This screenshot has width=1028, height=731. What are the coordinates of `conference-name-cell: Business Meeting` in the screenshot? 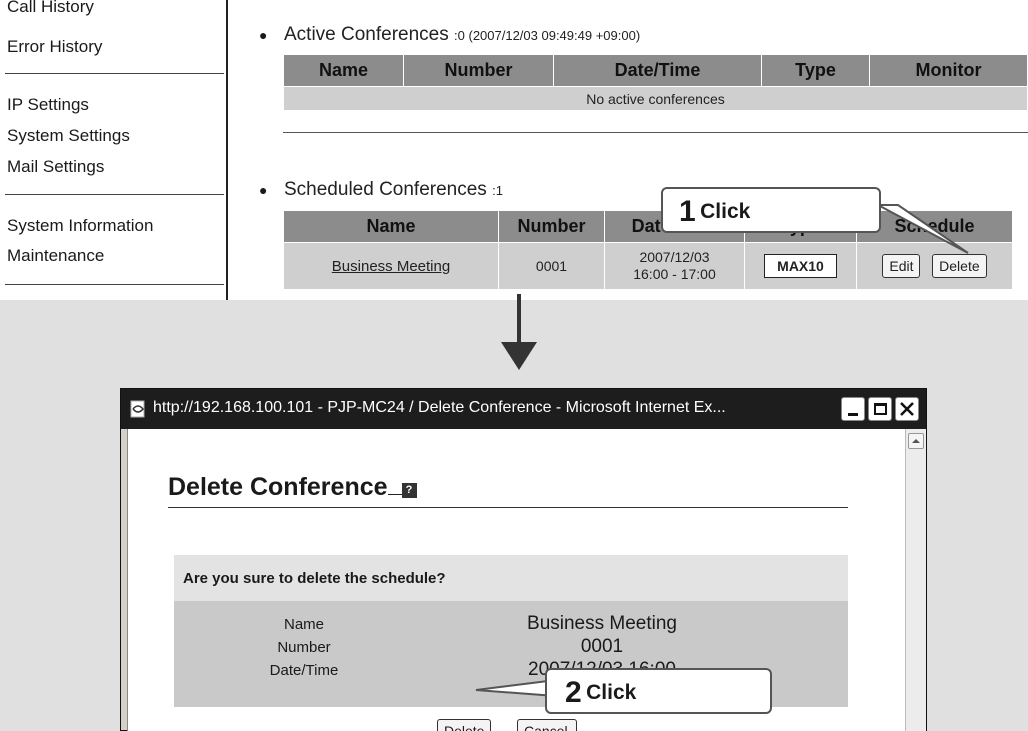 It's located at (391, 266).